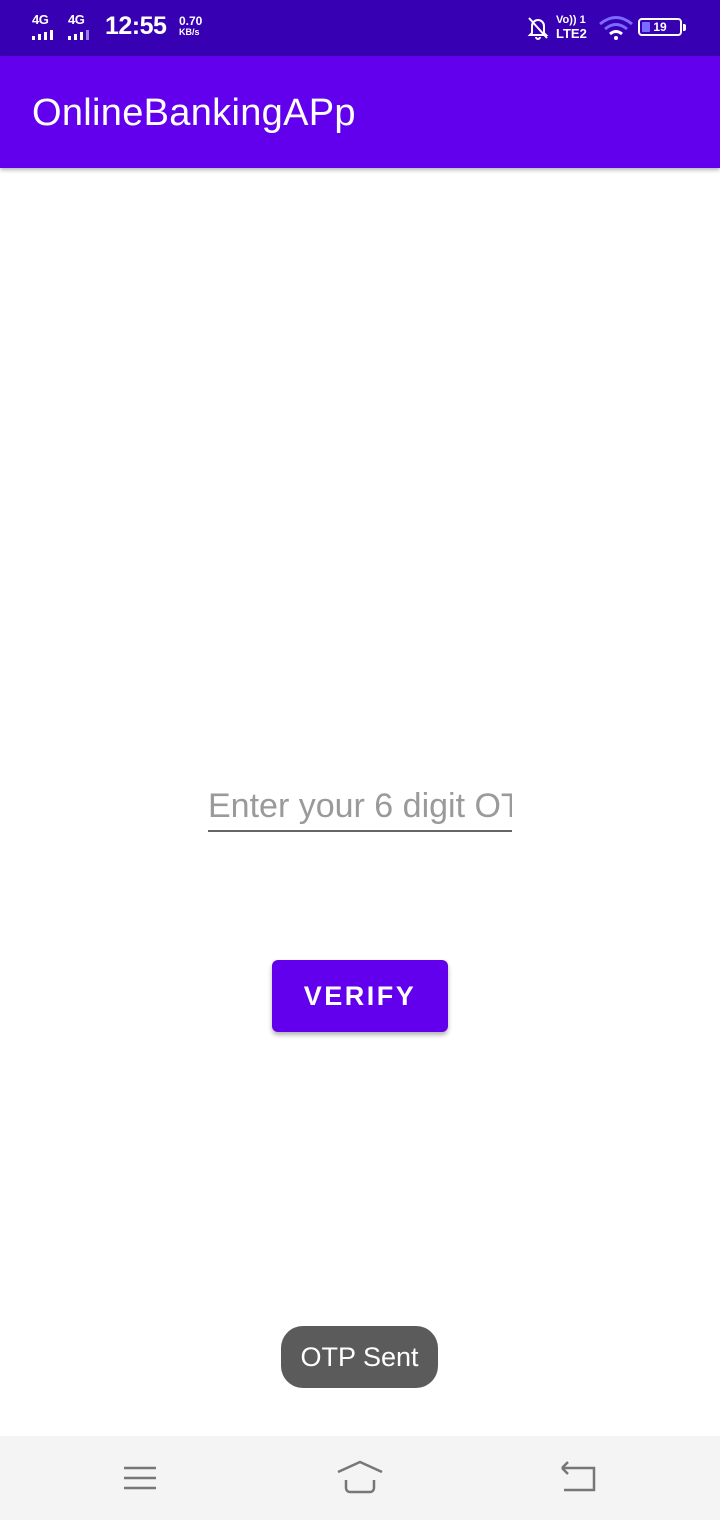 The image size is (720, 1520). What do you see at coordinates (191, 21) in the screenshot?
I see `speed-value: 0.70` at bounding box center [191, 21].